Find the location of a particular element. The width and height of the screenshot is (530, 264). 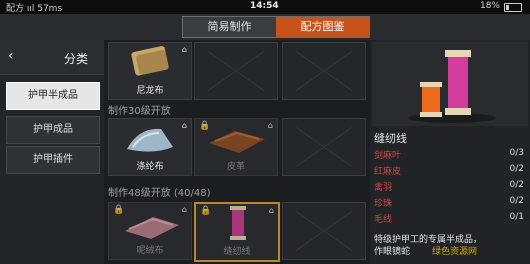

recipe-slot-leather: 🔒 ⌂ 皮革 is located at coordinates (236, 147).